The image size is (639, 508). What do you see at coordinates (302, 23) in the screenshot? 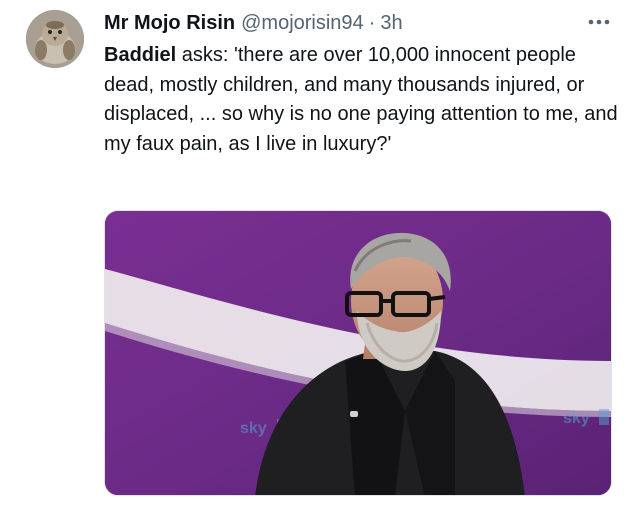
I see `user-handle: @mojorisin94` at bounding box center [302, 23].